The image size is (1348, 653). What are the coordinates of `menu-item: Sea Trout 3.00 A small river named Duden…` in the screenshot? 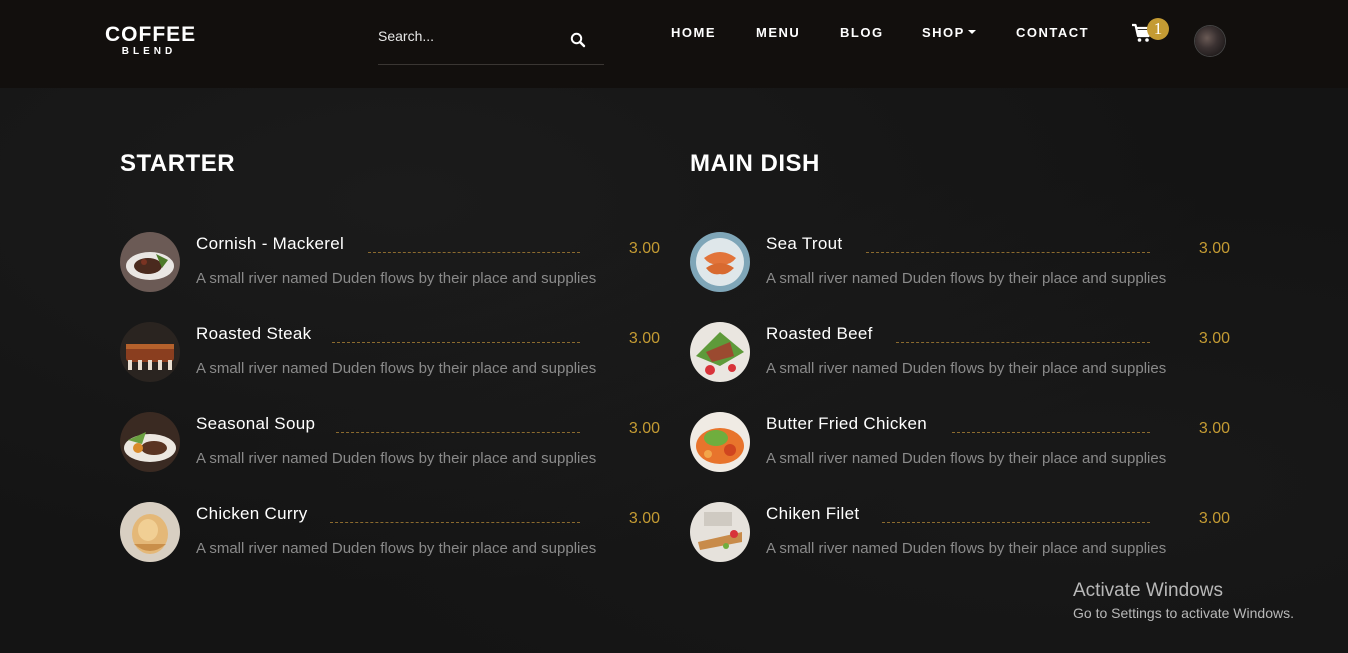 It's located at (960, 263).